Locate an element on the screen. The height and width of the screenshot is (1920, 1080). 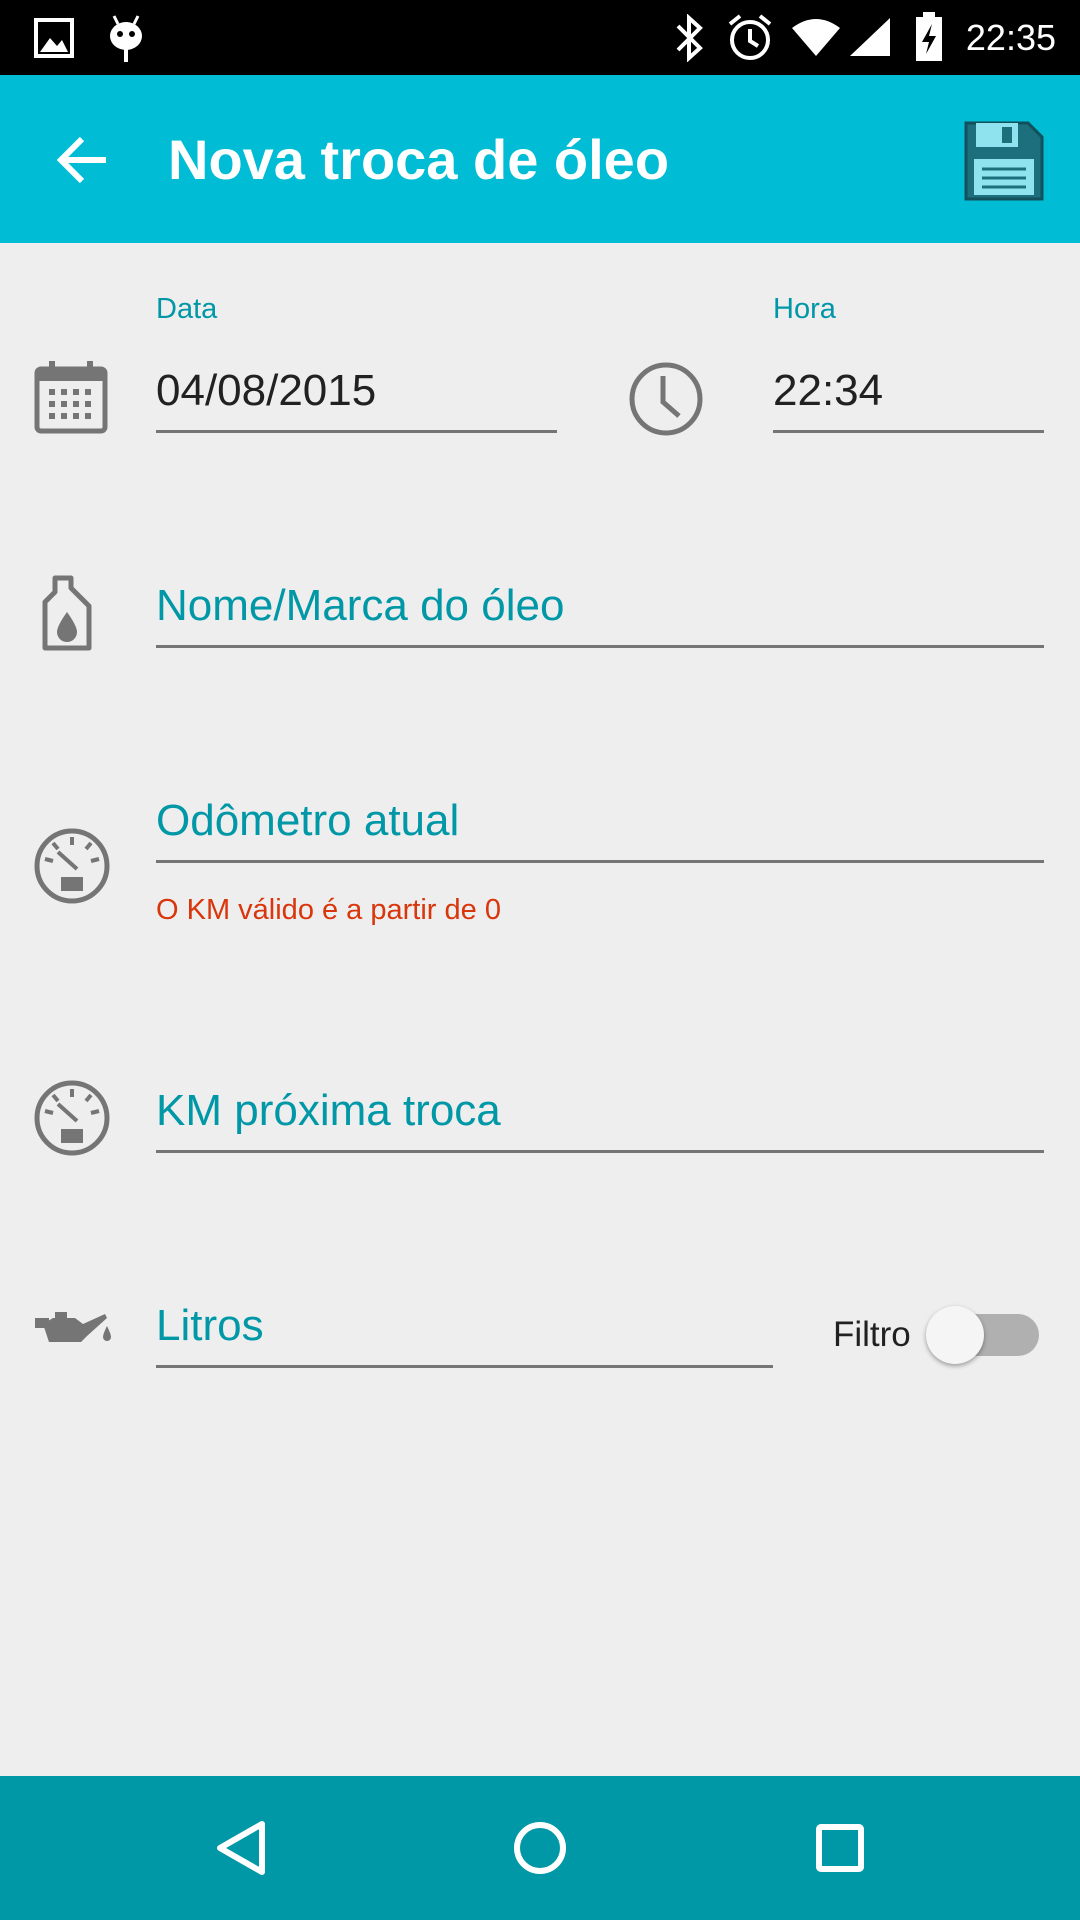
next-change-km-field: KM próxima troca is located at coordinates (600, 1120).